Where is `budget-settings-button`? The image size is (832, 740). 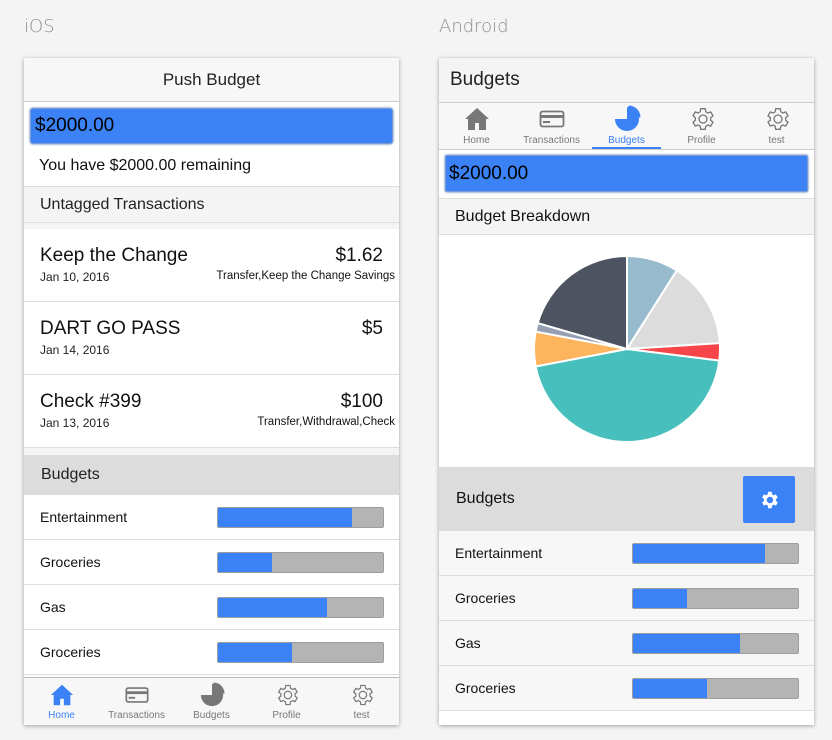
budget-settings-button is located at coordinates (769, 499).